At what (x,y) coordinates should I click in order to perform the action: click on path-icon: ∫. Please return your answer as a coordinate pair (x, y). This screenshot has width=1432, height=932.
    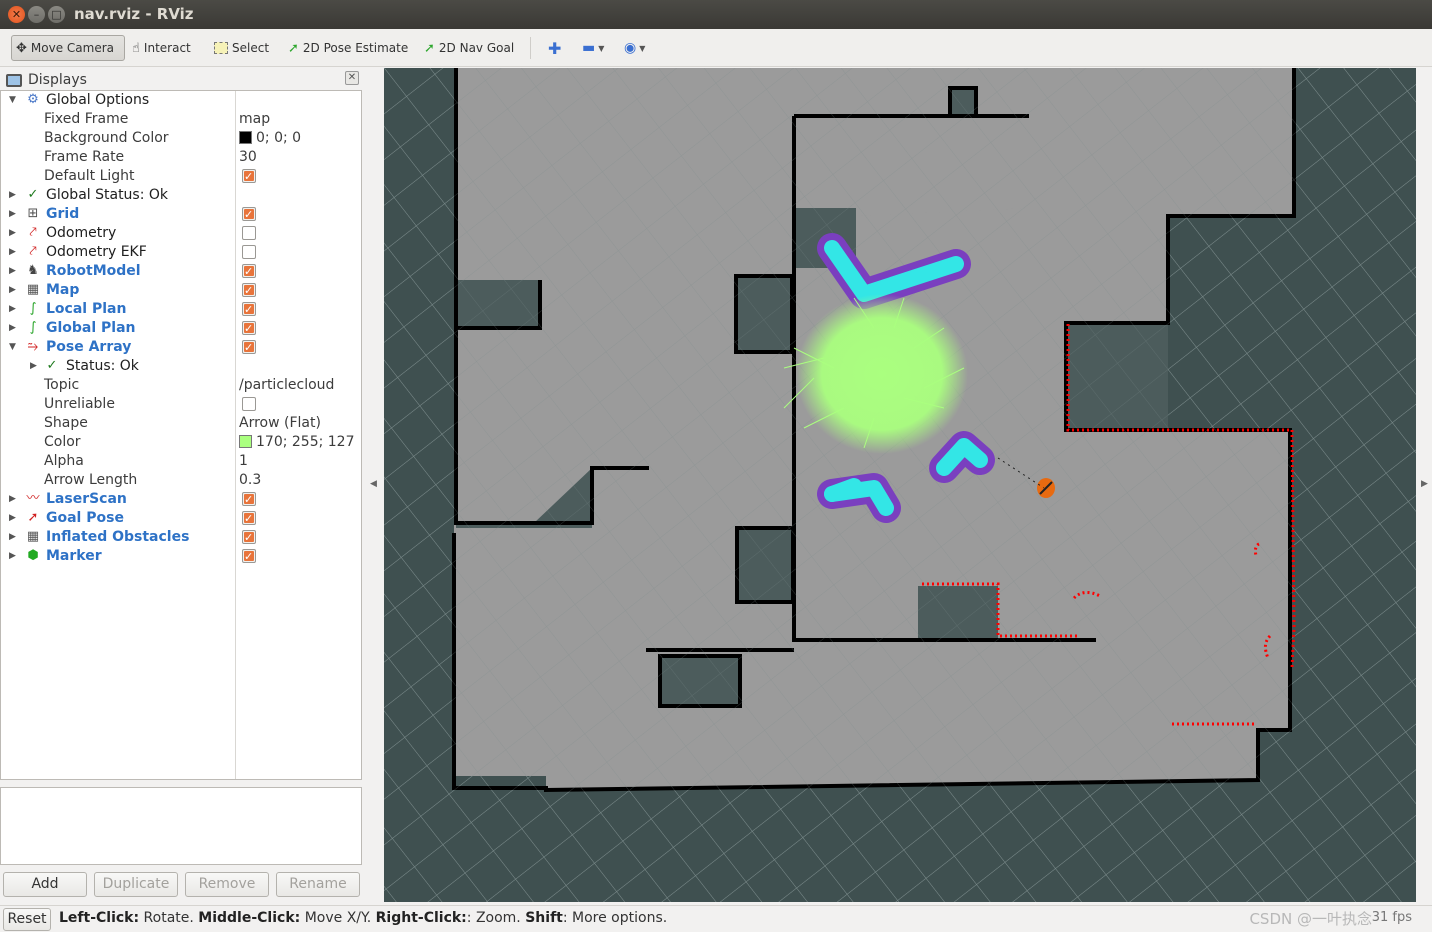
    Looking at the image, I should click on (33, 308).